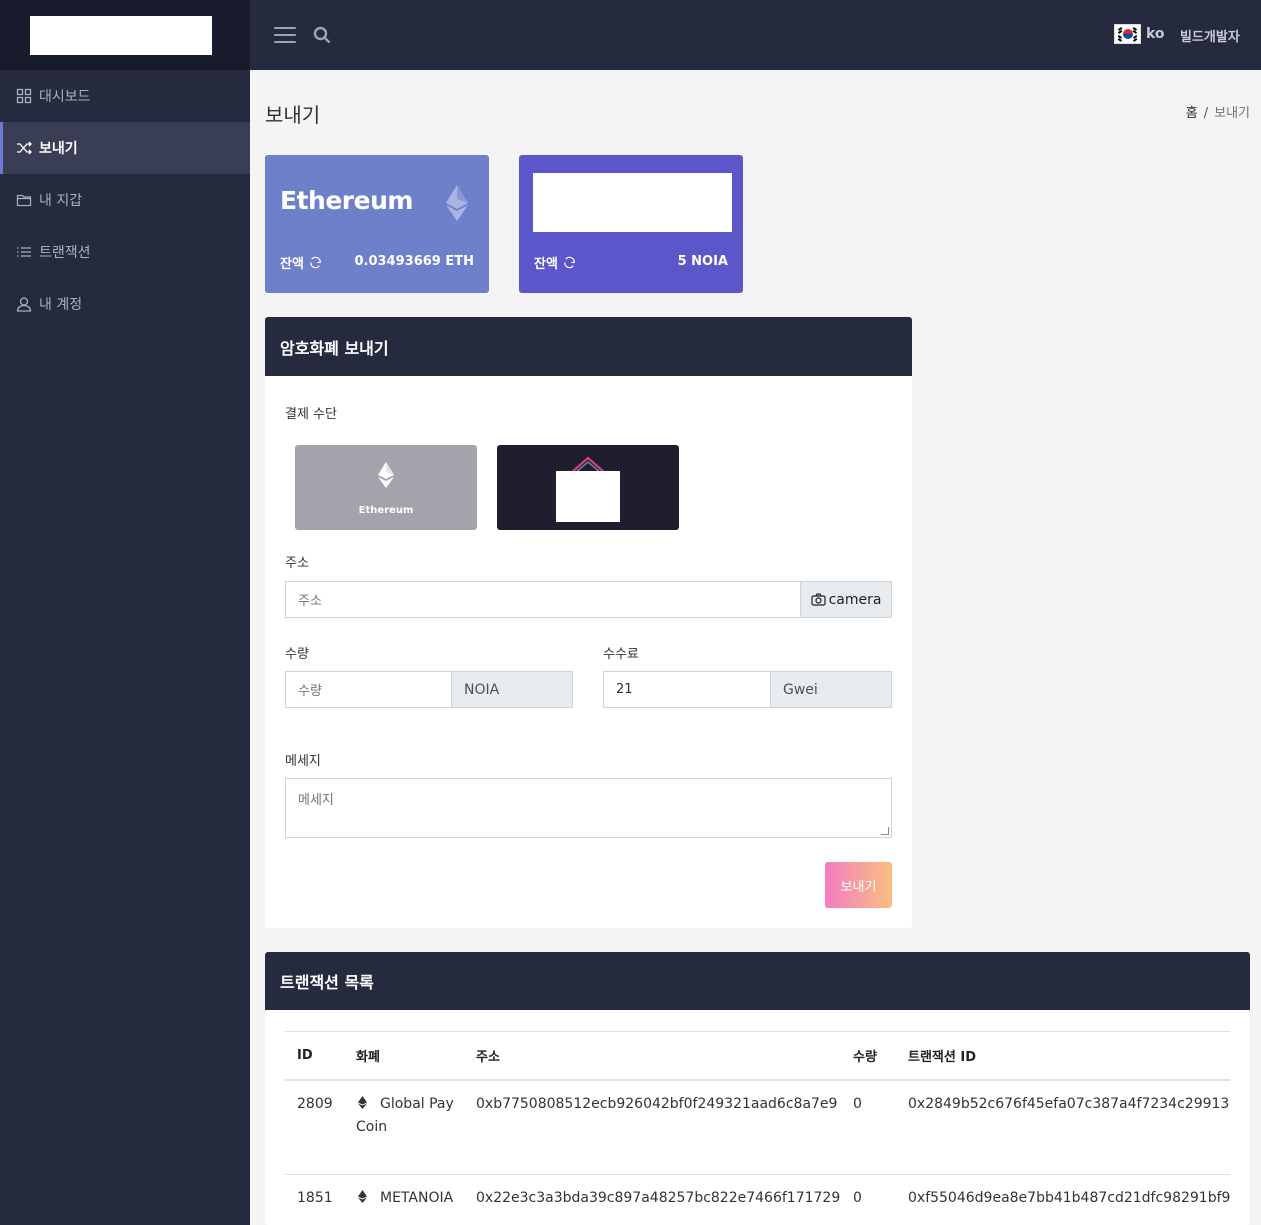 This screenshot has width=1261, height=1225. Describe the element at coordinates (414, 261) in the screenshot. I see `balance-value: 0.03493669 ETH` at that location.